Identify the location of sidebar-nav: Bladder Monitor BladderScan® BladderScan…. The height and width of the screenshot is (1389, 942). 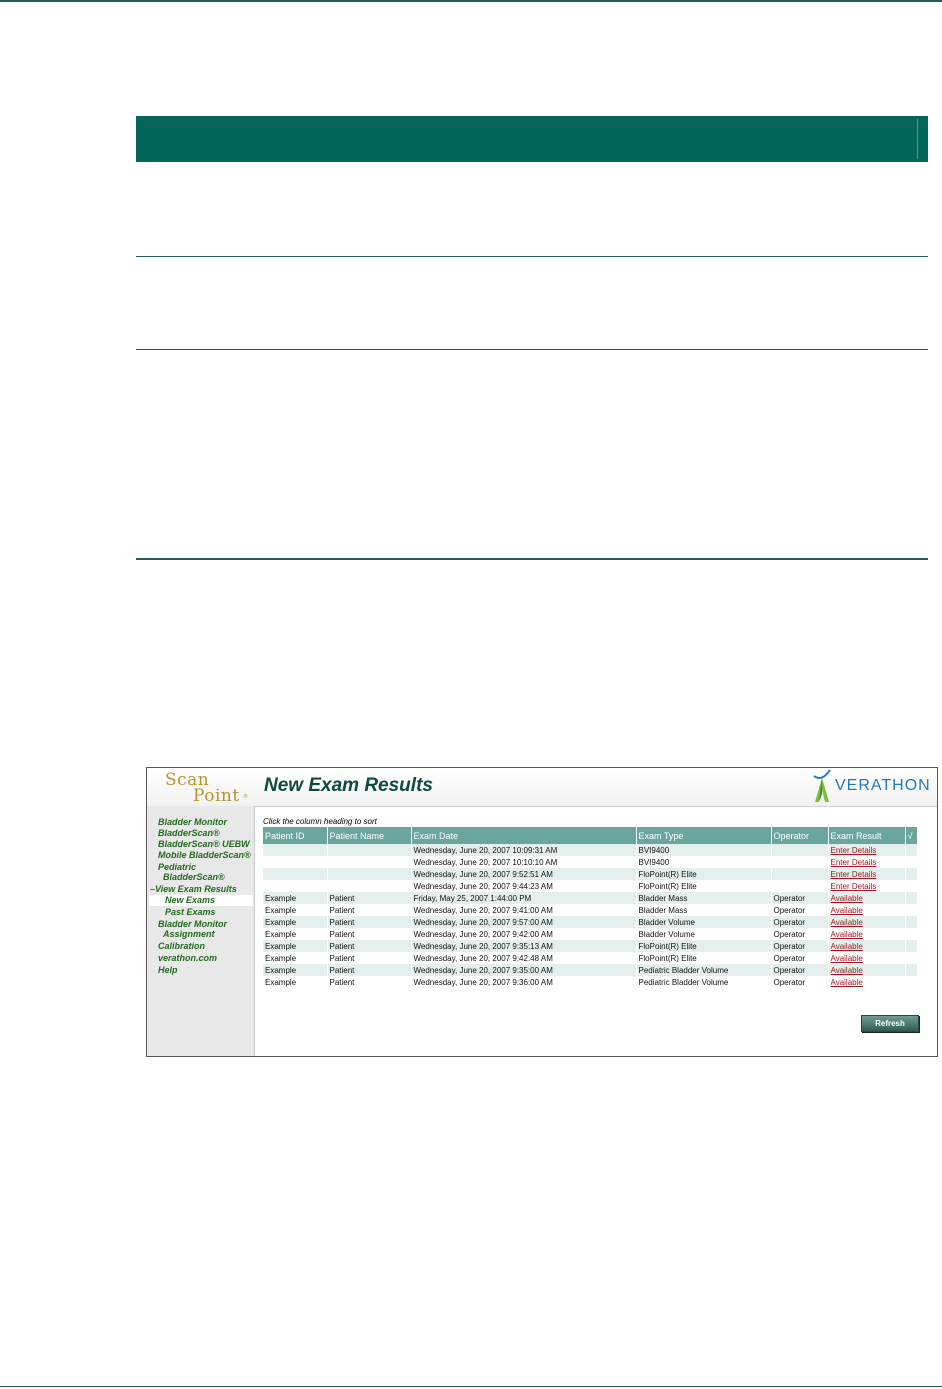
(201, 931).